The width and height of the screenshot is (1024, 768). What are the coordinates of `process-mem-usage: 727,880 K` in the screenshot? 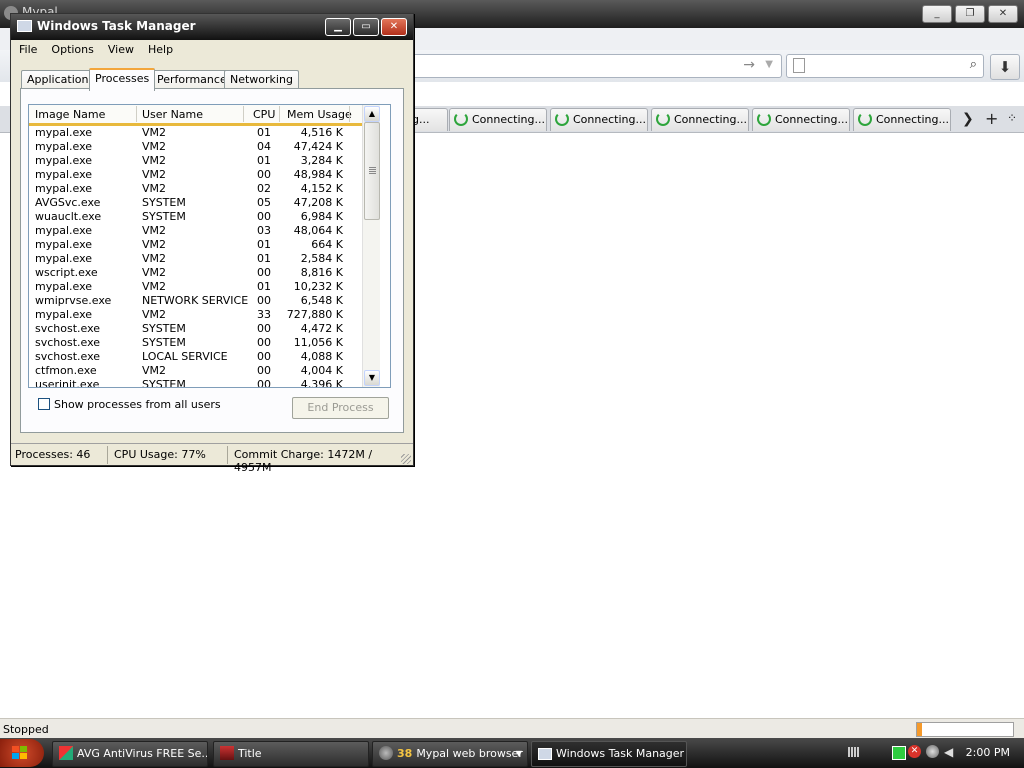 It's located at (314, 314).